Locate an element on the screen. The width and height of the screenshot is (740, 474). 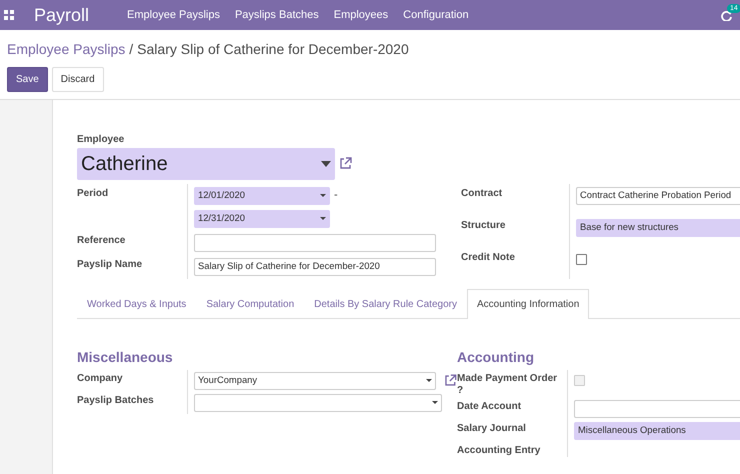
checkbox is located at coordinates (581, 259).